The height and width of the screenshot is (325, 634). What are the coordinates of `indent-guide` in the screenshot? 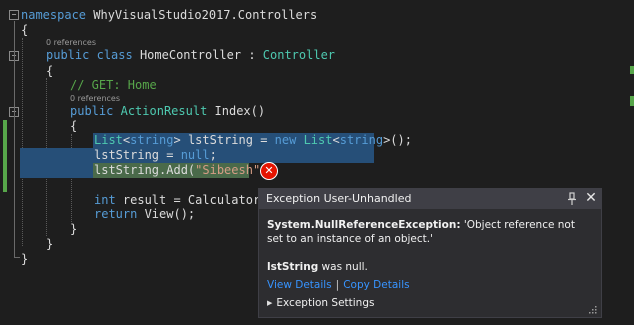 It's located at (22, 142).